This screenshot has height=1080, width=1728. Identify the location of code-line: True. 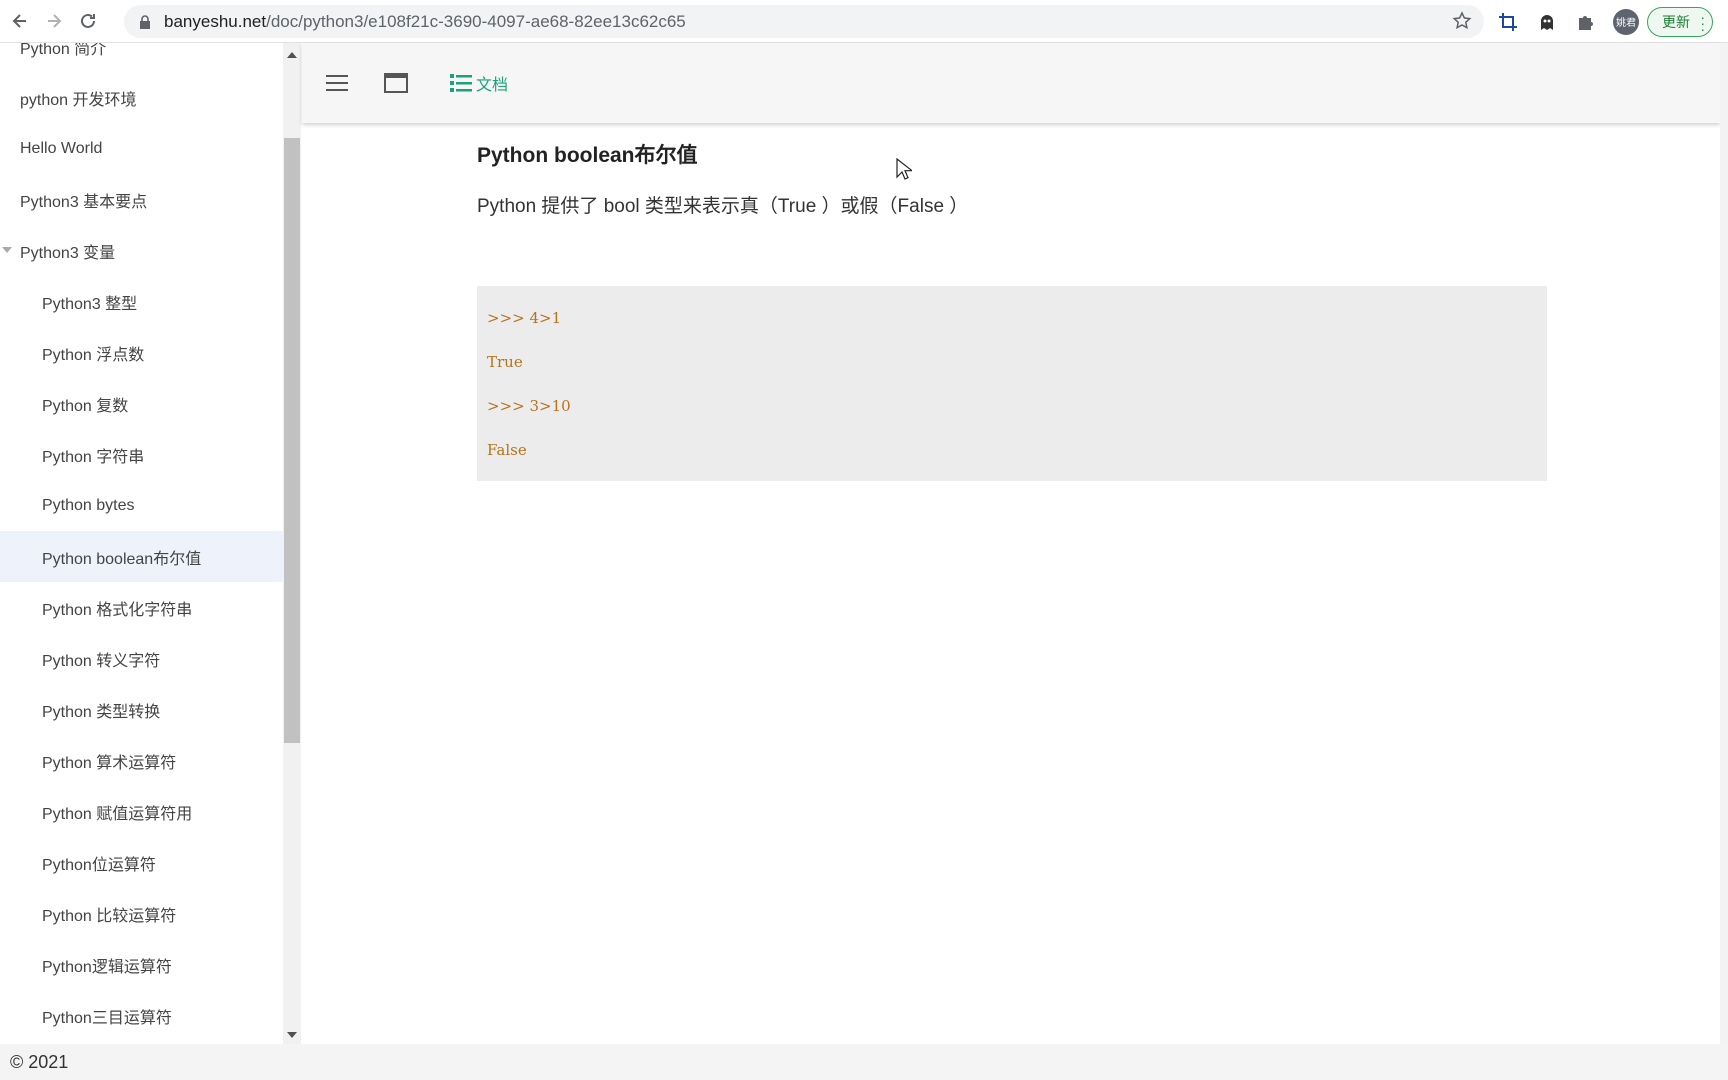
(505, 362).